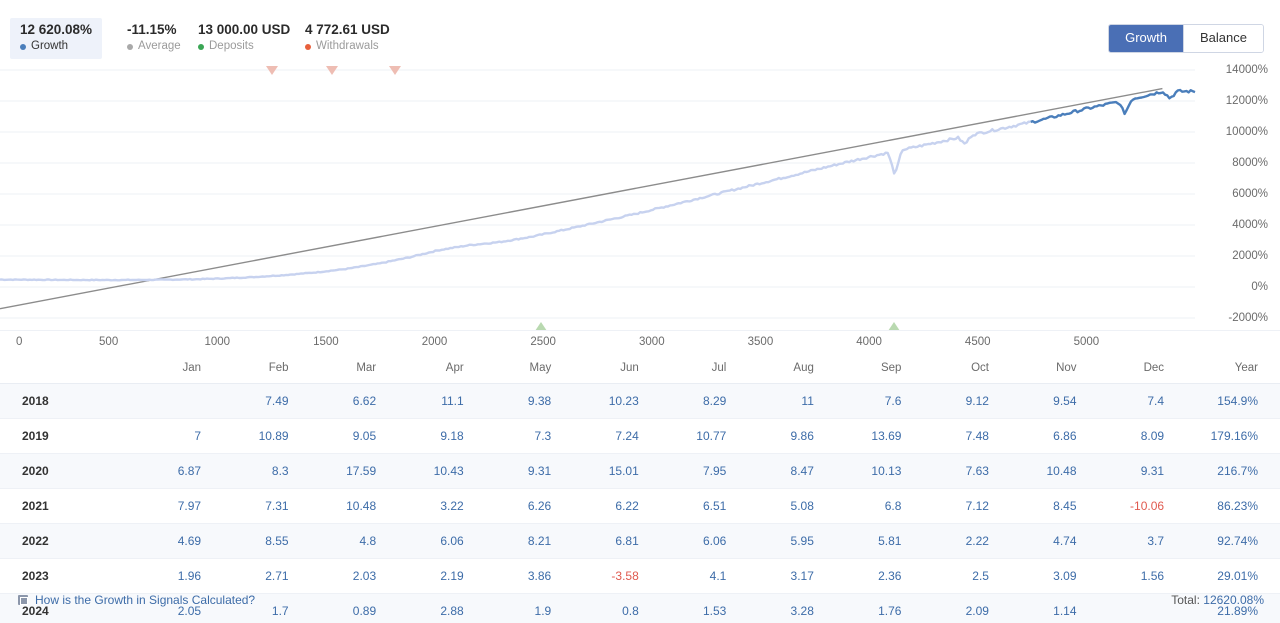 The height and width of the screenshot is (623, 1280). I want to click on y-tick-label: -2000%, so click(1248, 318).